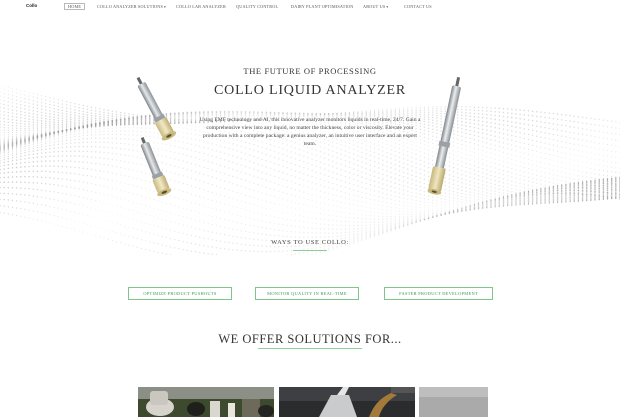  I want to click on hero-title: Collo Liquid Analyzer, so click(310, 90).